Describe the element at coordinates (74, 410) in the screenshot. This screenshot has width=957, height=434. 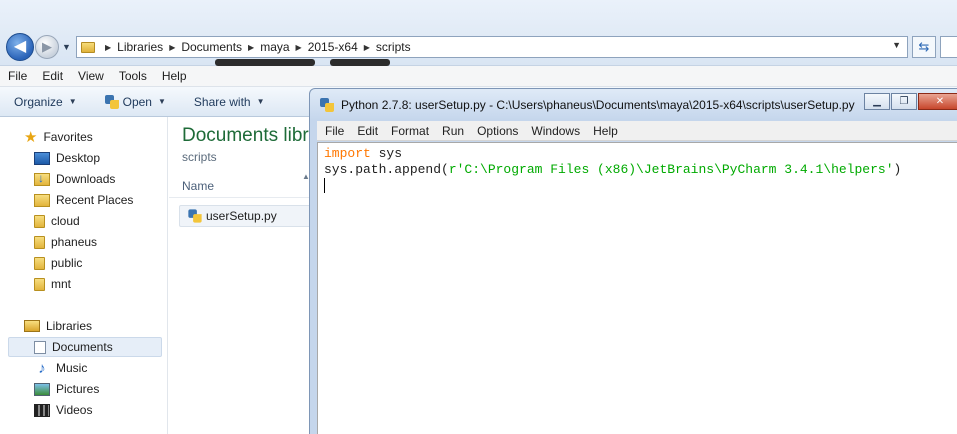
I see `nav-label: Videos` at that location.